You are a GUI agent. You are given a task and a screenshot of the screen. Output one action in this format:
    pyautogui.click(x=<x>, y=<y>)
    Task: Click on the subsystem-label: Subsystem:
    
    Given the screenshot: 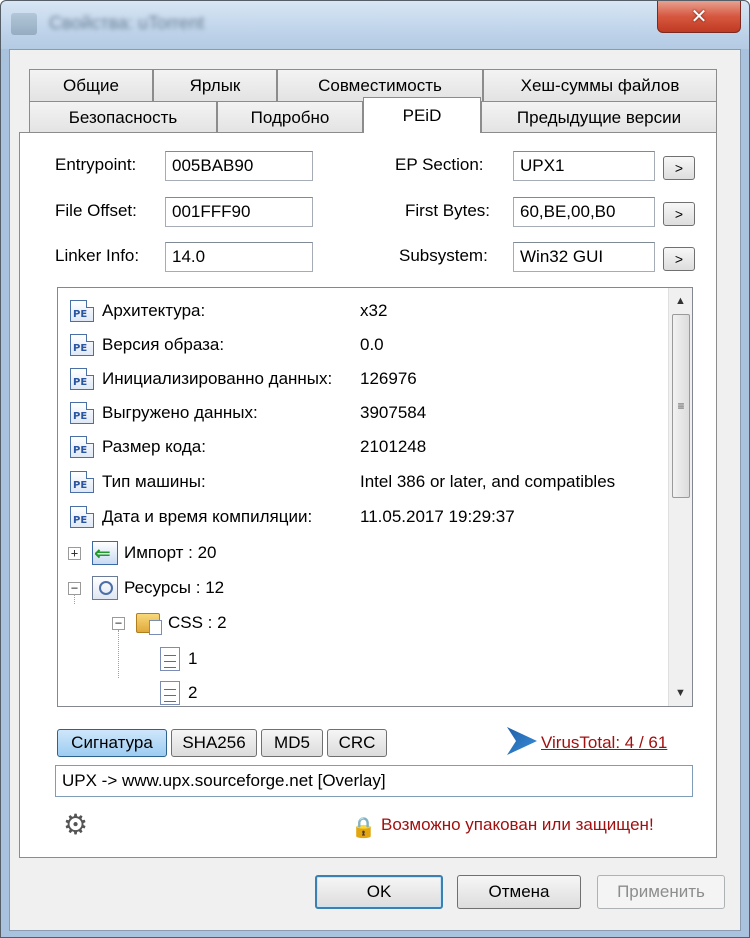 What is the action you would take?
    pyautogui.click(x=443, y=255)
    